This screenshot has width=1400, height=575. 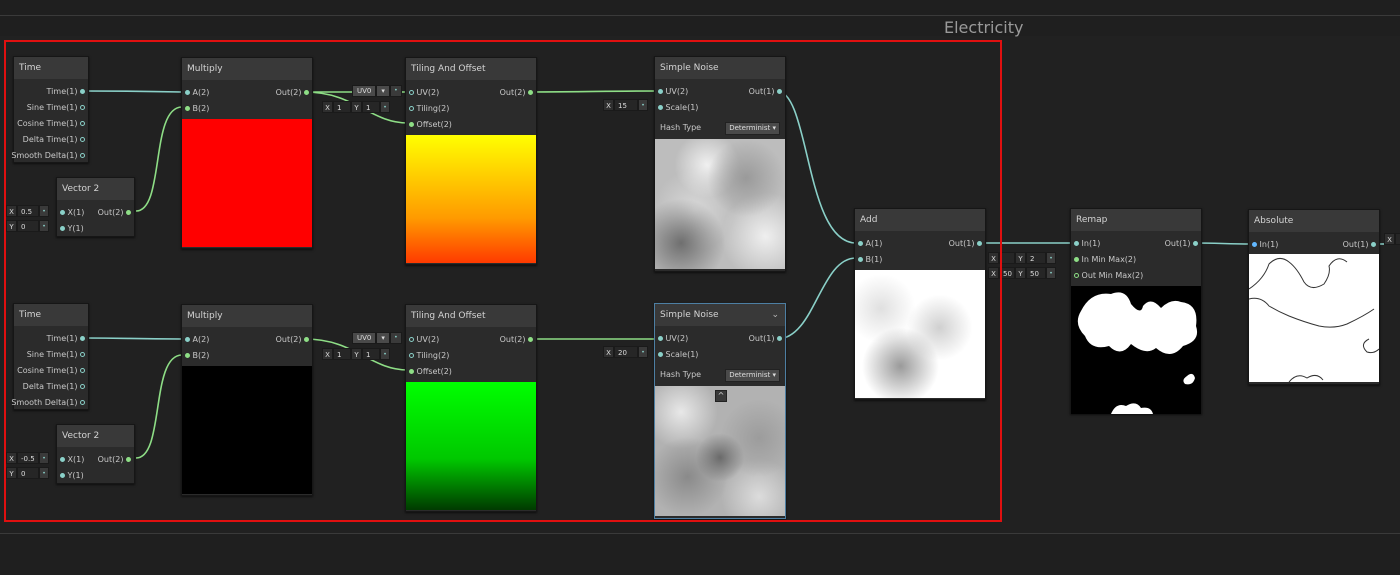 What do you see at coordinates (1108, 276) in the screenshot?
I see `input-out-min-max: Out Min Max(2)` at bounding box center [1108, 276].